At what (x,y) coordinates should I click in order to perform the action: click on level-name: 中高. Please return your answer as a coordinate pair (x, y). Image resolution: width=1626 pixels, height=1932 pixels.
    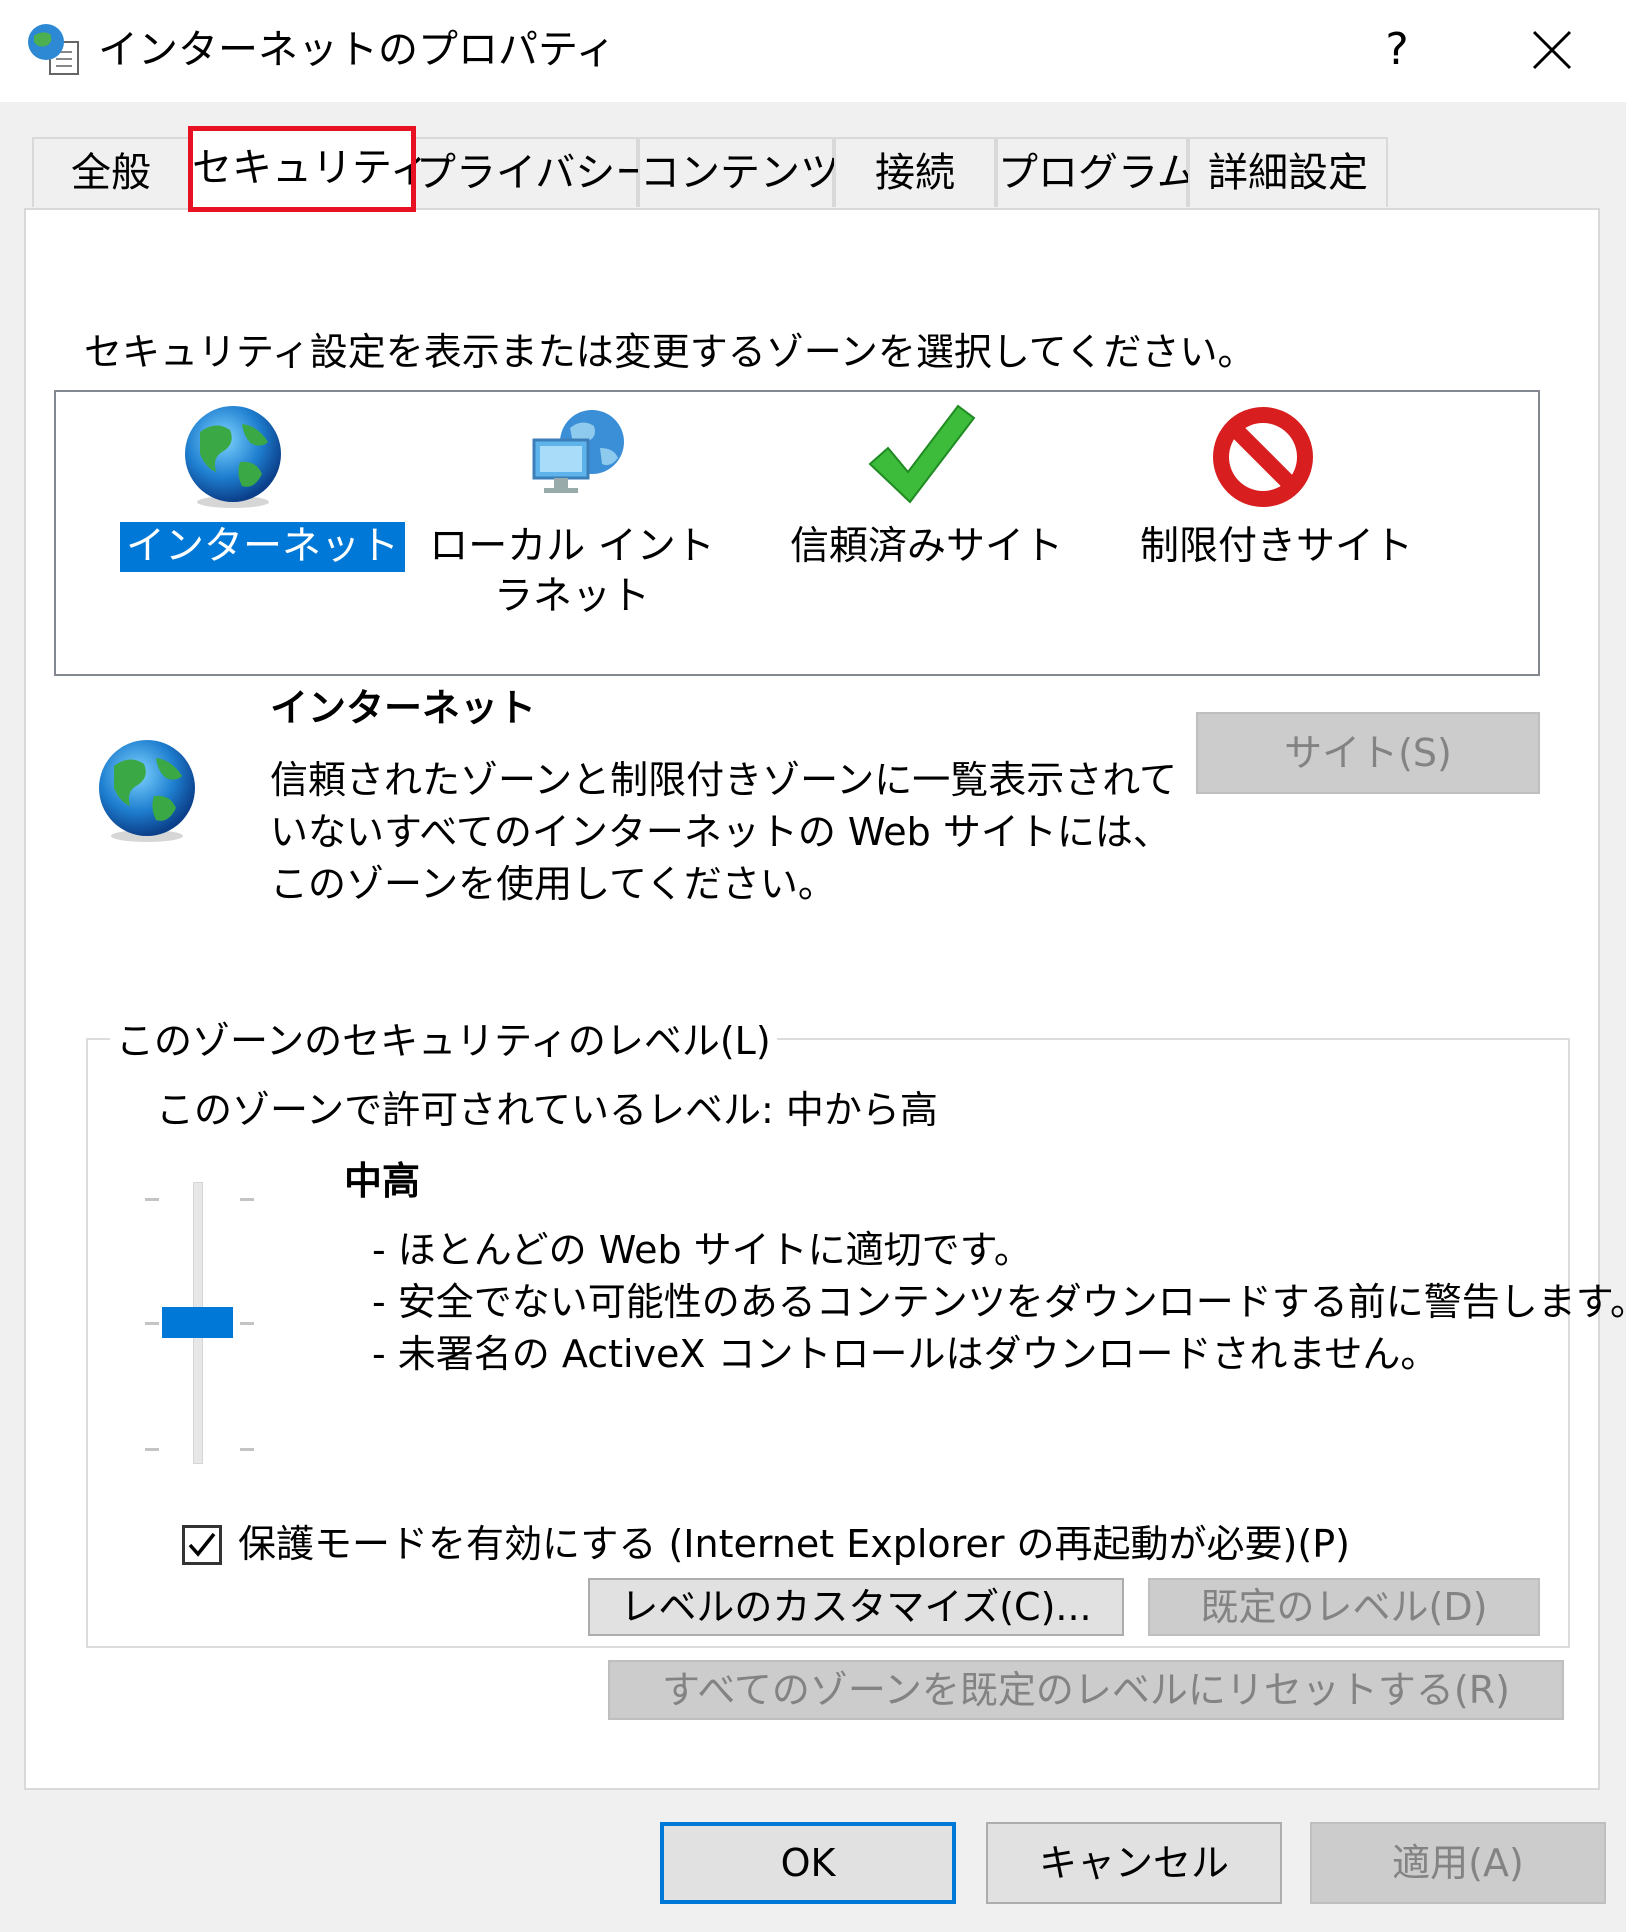
    Looking at the image, I should click on (382, 1181).